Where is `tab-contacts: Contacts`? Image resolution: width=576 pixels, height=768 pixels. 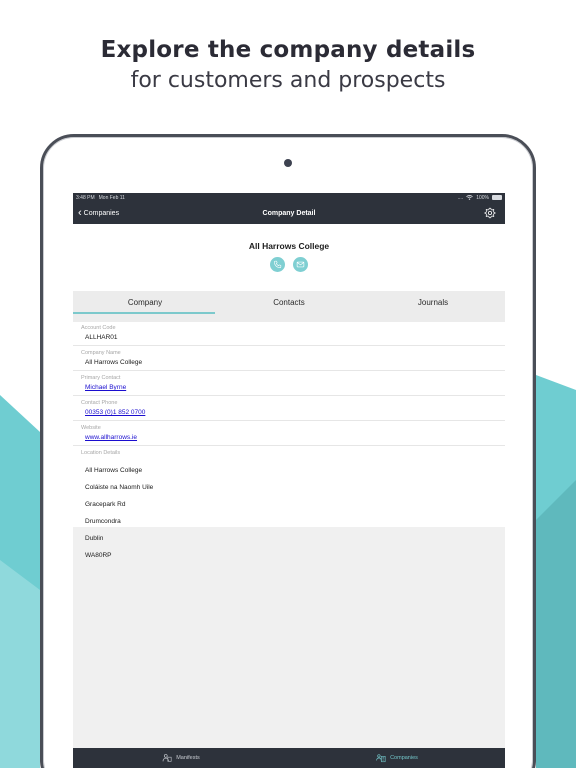 tab-contacts: Contacts is located at coordinates (289, 306).